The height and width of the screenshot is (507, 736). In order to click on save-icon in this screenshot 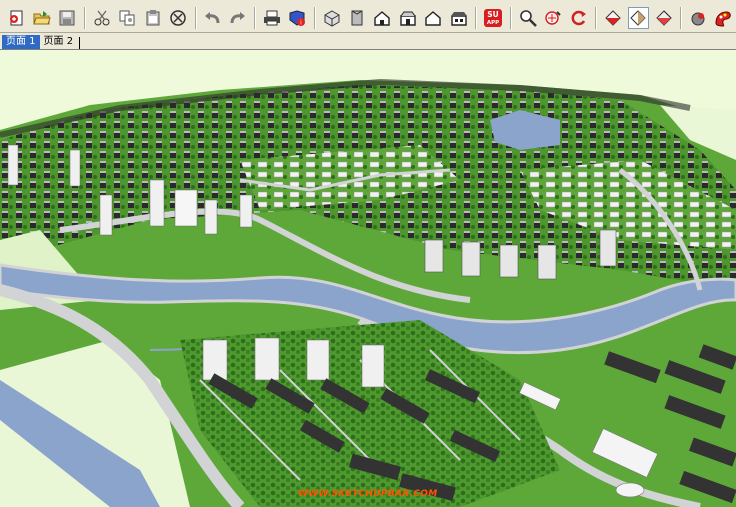, I will do `click(67, 18)`.